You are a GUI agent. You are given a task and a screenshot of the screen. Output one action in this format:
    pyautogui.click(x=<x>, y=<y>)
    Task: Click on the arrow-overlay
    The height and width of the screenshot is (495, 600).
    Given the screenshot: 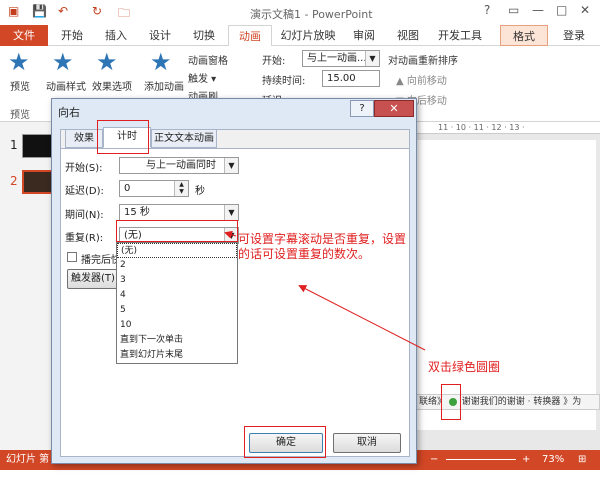 What is the action you would take?
    pyautogui.click(x=325, y=290)
    